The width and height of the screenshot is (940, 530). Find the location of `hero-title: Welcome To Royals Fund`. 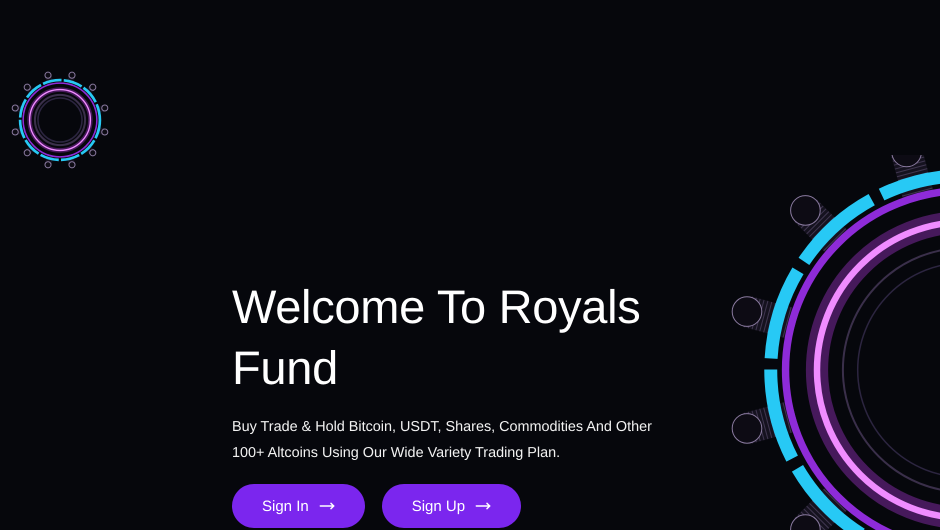

hero-title: Welcome To Royals Fund is located at coordinates (437, 337).